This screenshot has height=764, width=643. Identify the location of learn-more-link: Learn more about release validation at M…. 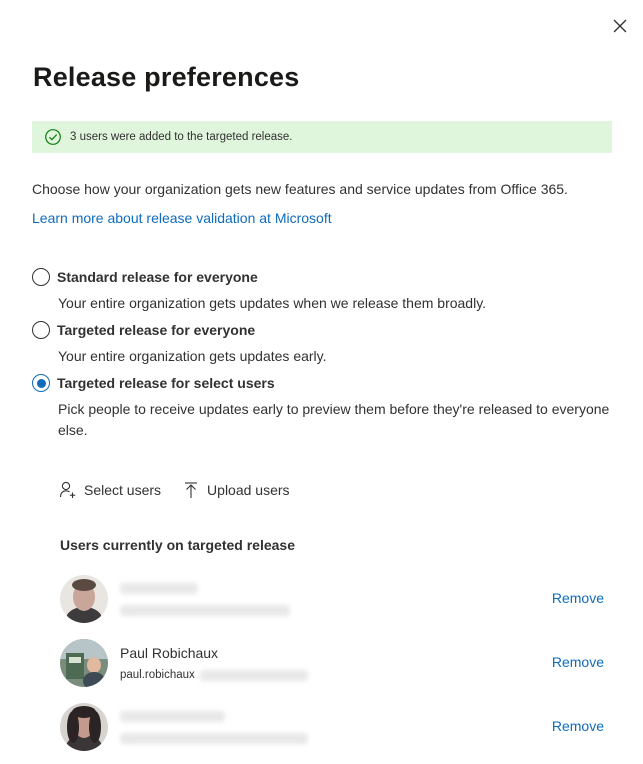
(182, 218).